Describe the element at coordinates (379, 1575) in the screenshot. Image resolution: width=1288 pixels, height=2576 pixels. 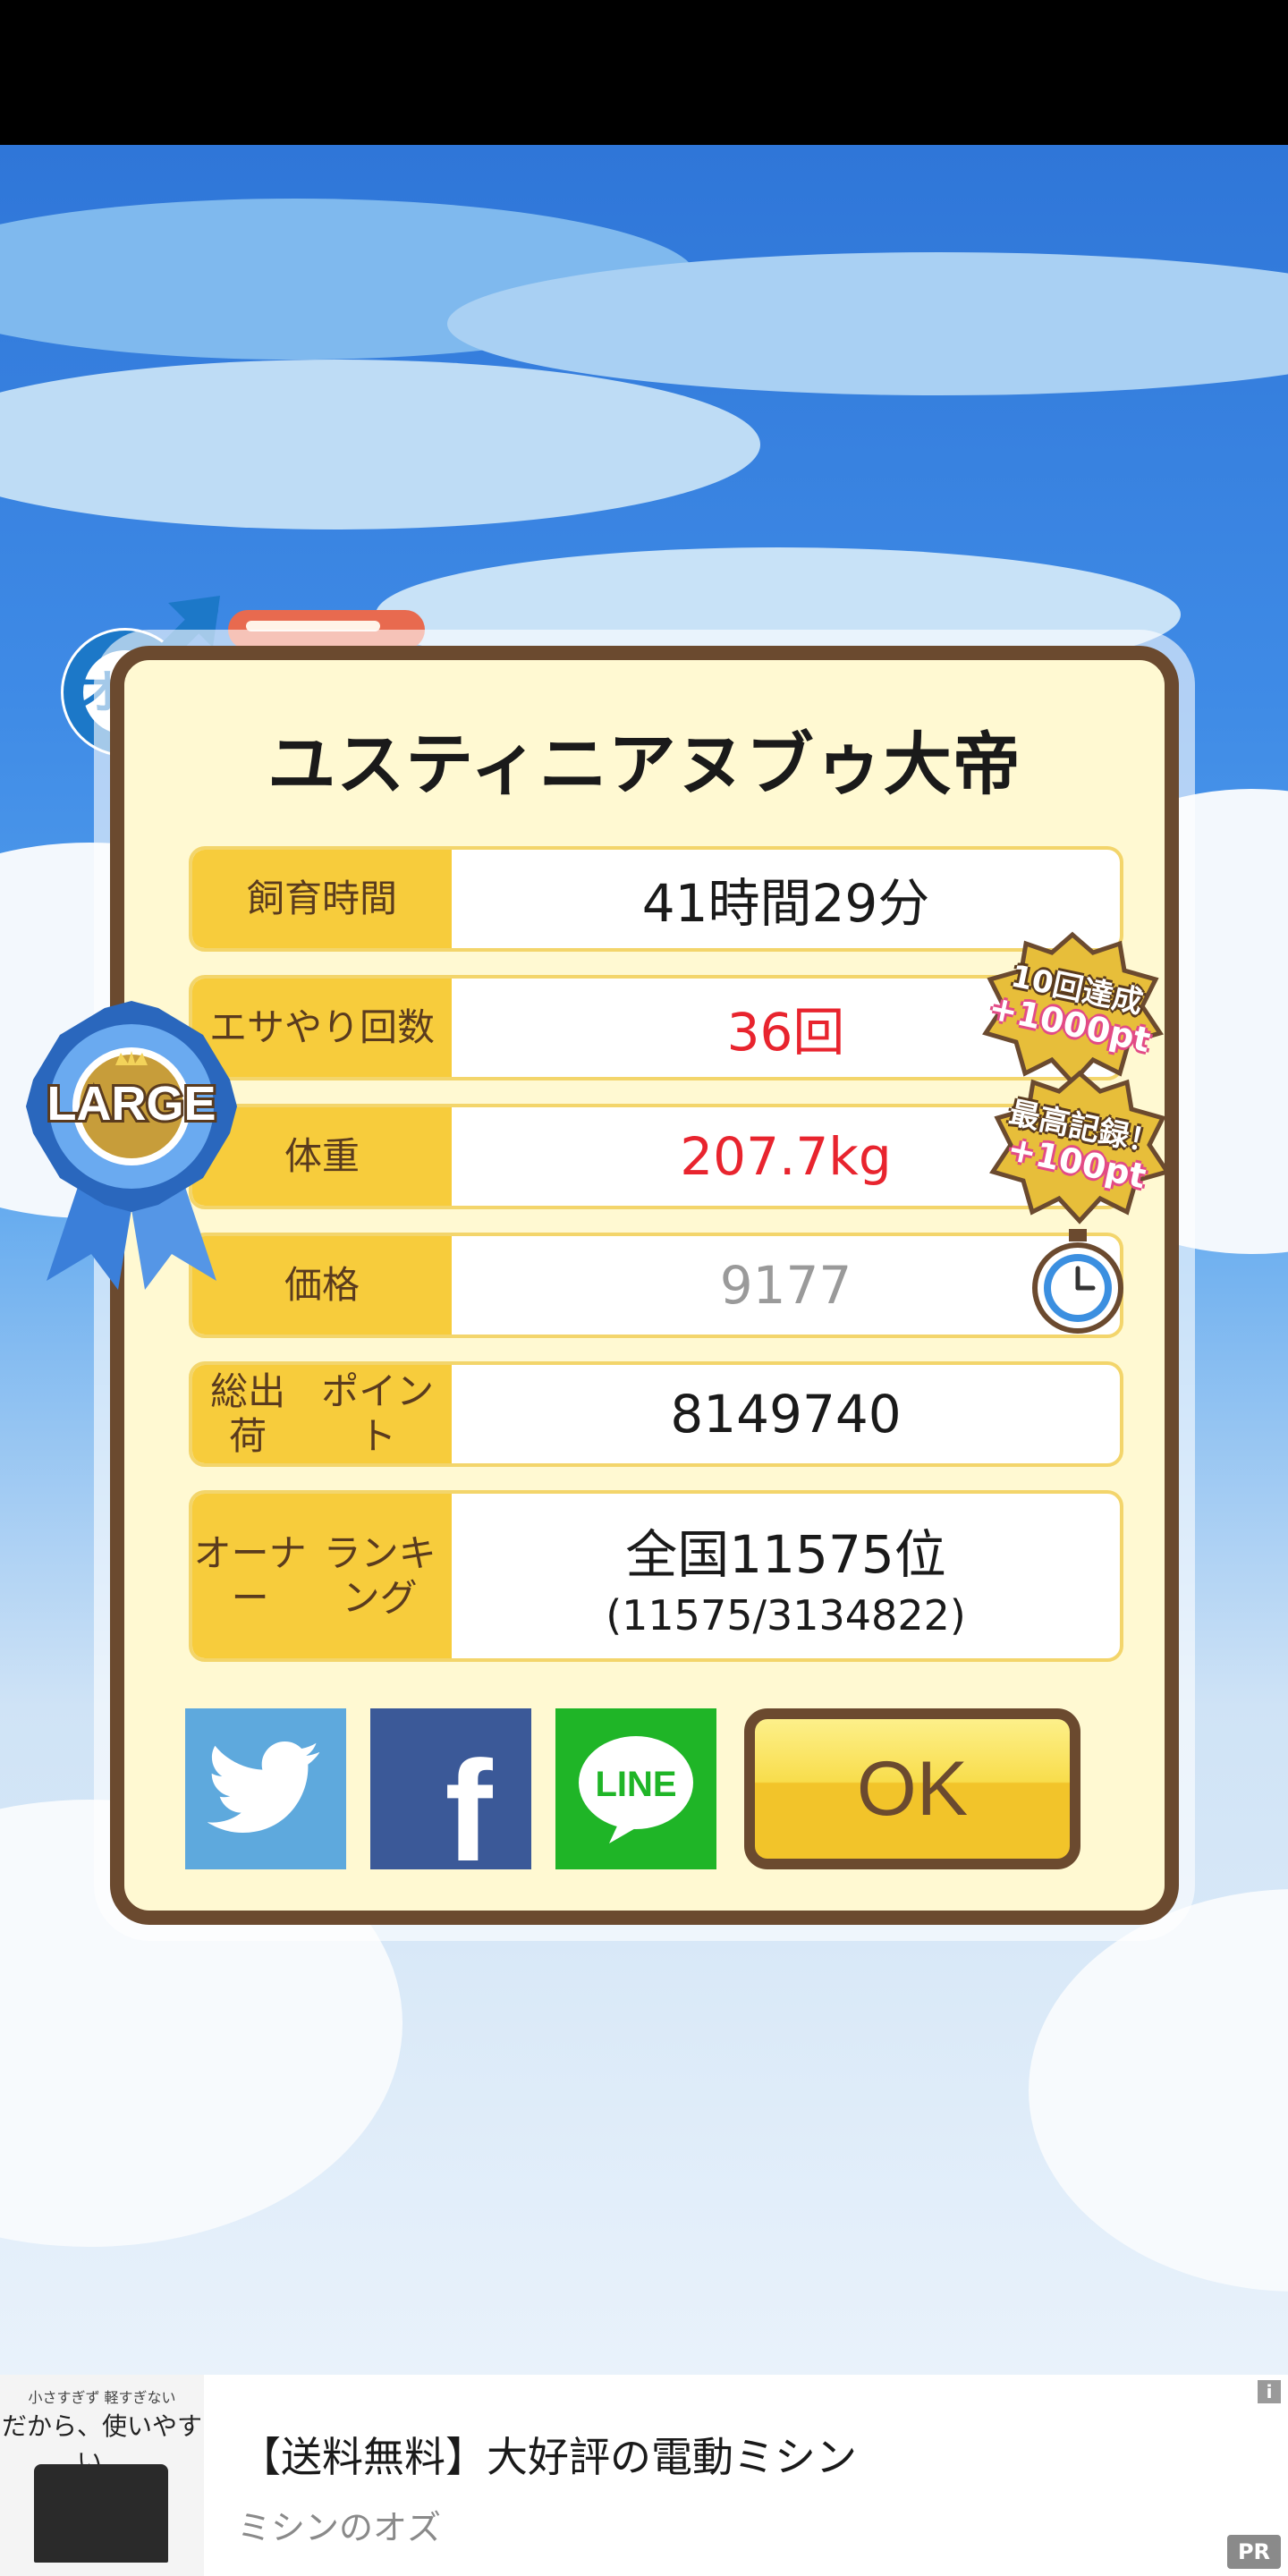
I see `stat-label-line2: ランキング` at that location.